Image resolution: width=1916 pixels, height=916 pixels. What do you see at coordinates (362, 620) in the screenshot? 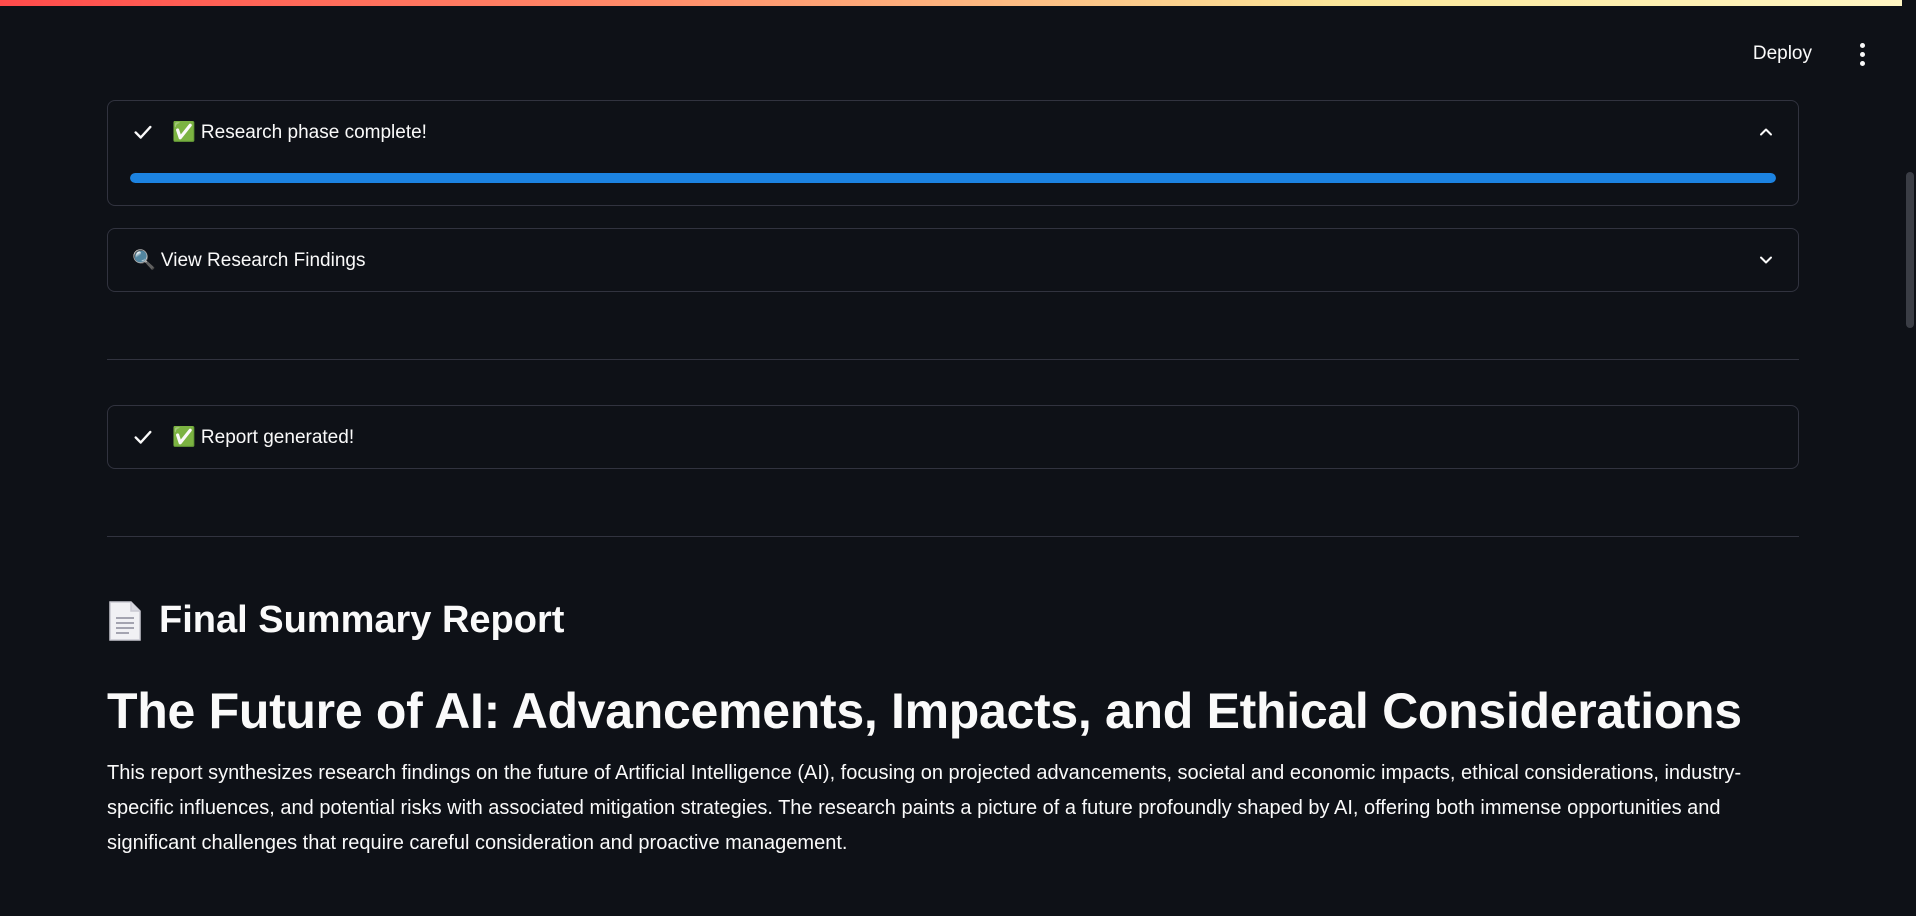
I see `report-heading: Final Summary Report` at bounding box center [362, 620].